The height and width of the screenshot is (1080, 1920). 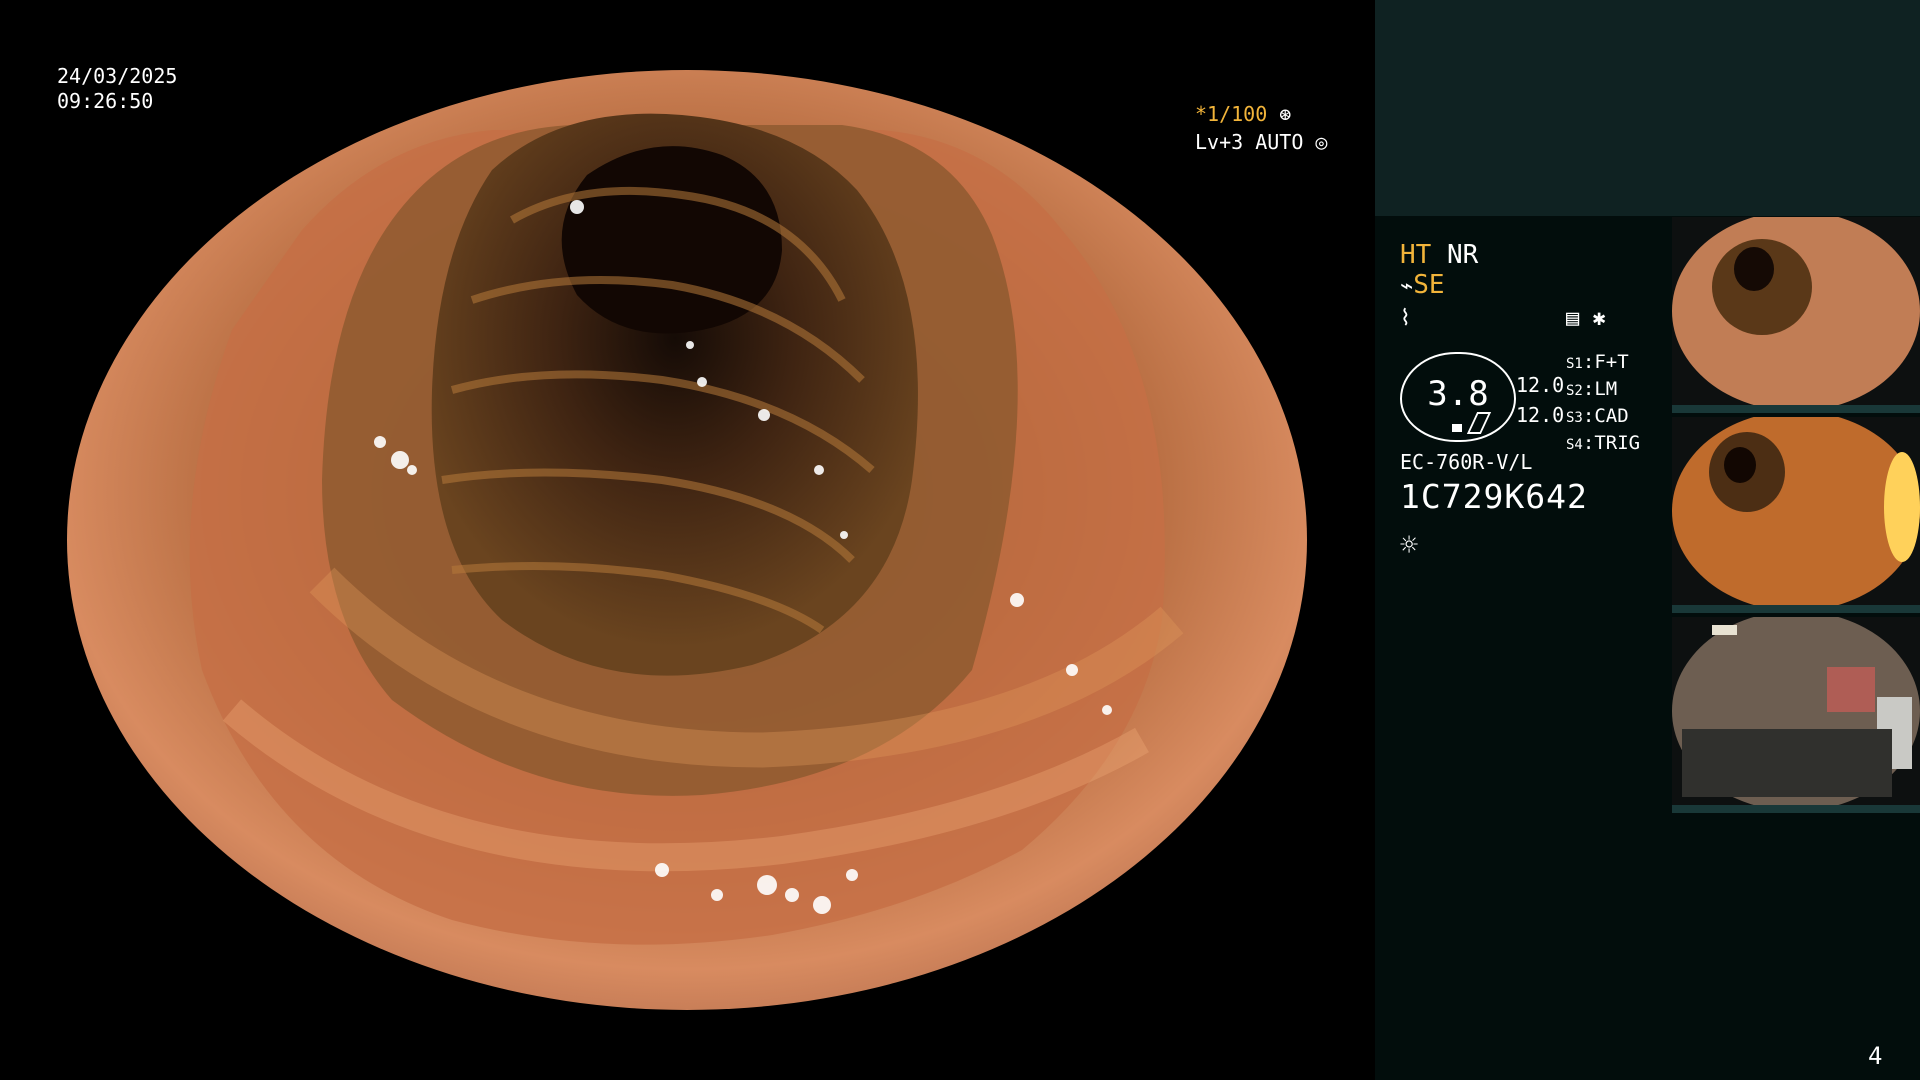 What do you see at coordinates (1416, 255) in the screenshot?
I see `ht-label: HT` at bounding box center [1416, 255].